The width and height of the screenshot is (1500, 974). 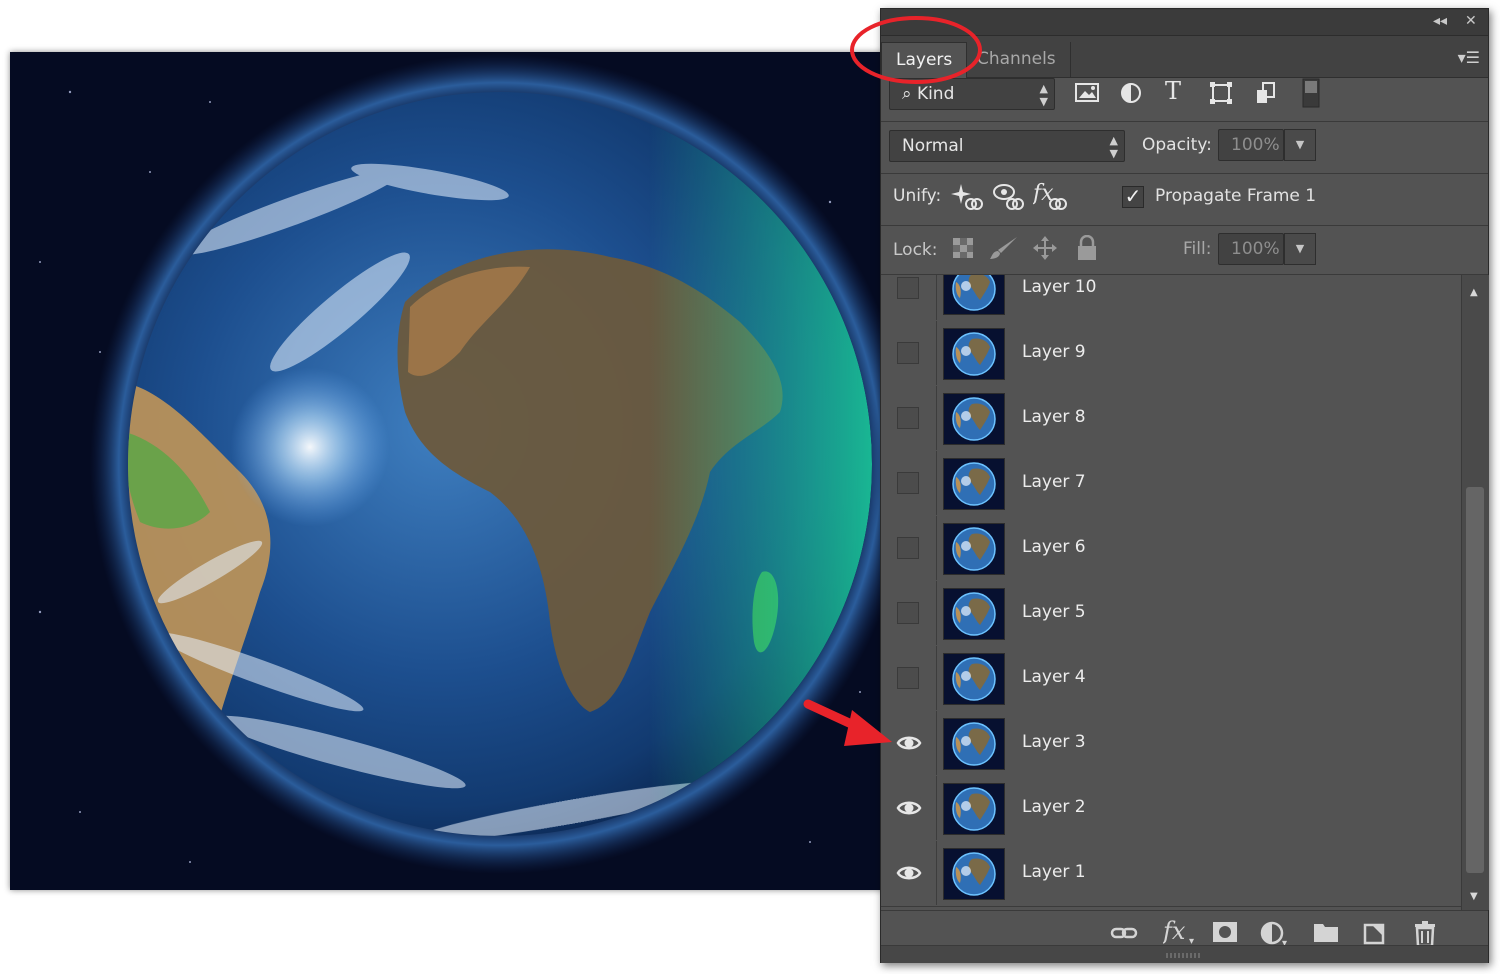 I want to click on adjustment-filter-icon, so click(x=1131, y=96).